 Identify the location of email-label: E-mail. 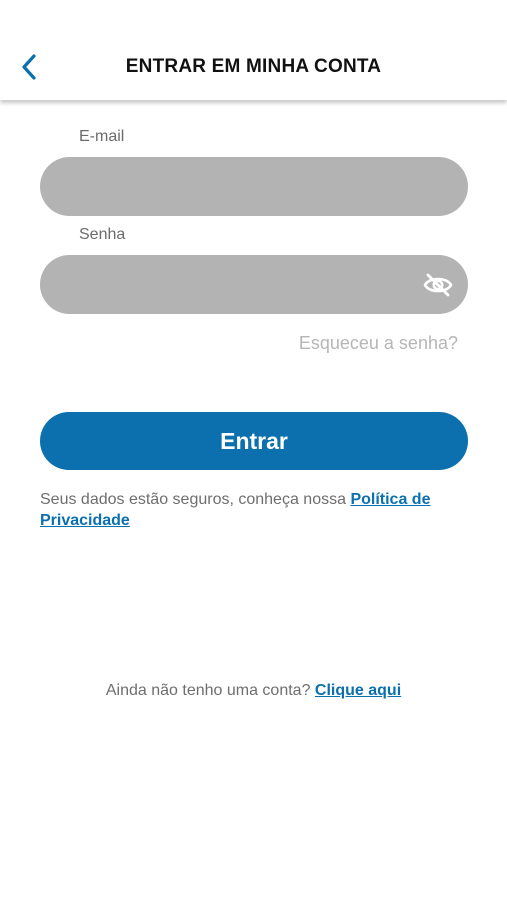
(102, 136).